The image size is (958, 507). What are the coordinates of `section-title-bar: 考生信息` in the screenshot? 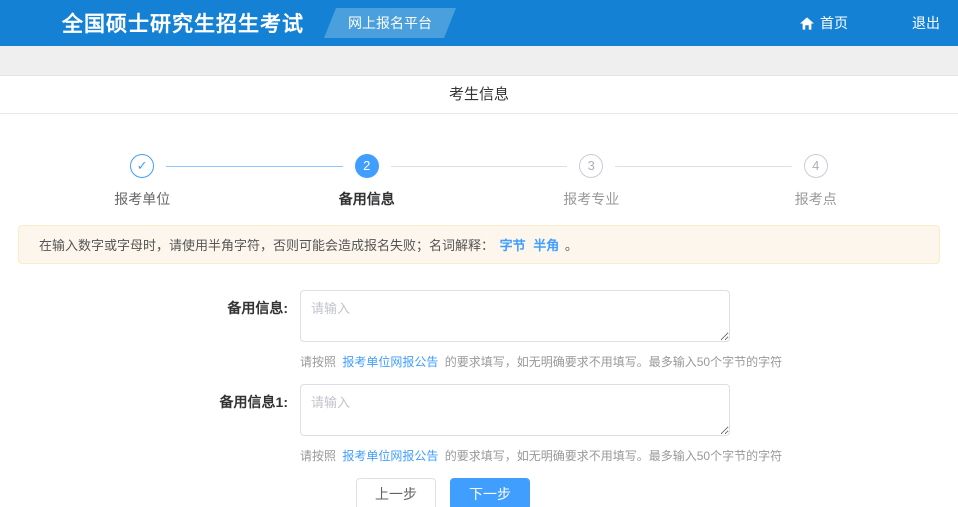 It's located at (479, 95).